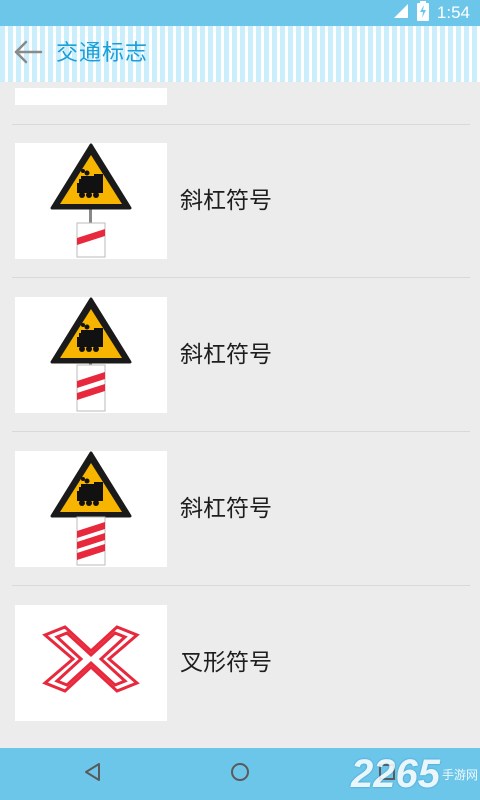  I want to click on watermark-digits: 2265, so click(395, 774).